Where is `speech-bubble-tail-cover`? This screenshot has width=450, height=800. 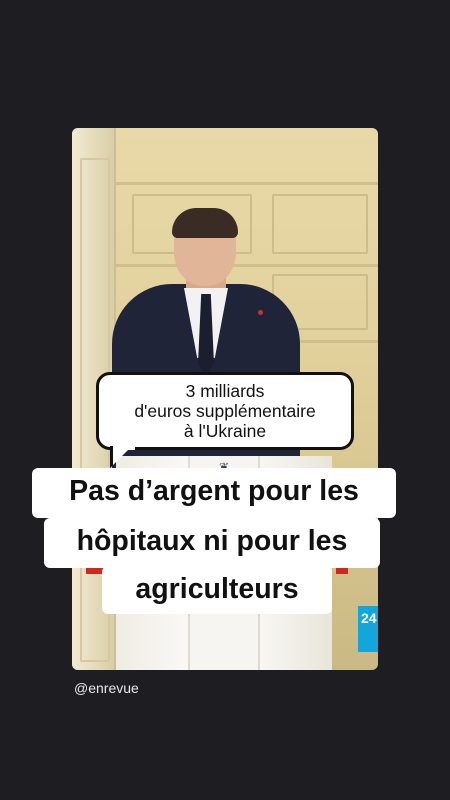 speech-bubble-tail-cover is located at coordinates (124, 447).